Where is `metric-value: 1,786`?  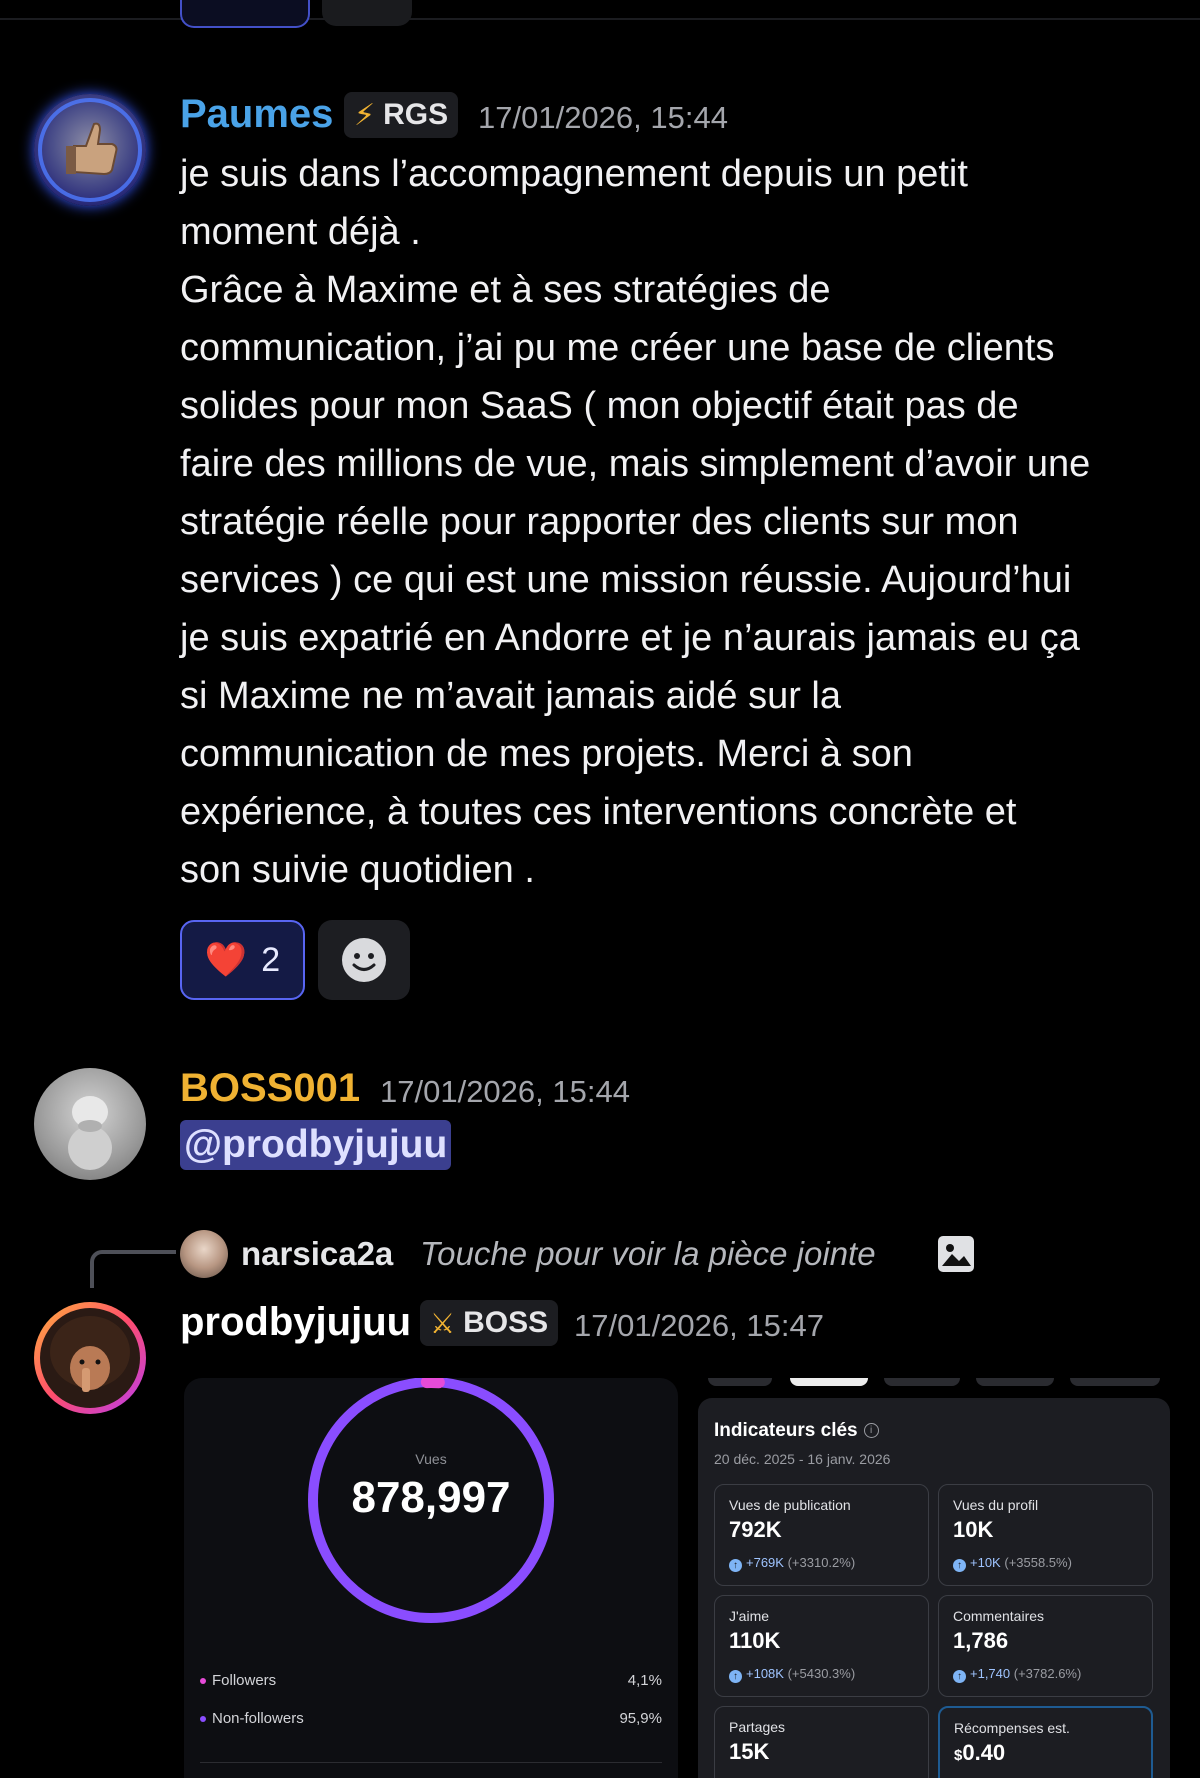 metric-value: 1,786 is located at coordinates (981, 1640).